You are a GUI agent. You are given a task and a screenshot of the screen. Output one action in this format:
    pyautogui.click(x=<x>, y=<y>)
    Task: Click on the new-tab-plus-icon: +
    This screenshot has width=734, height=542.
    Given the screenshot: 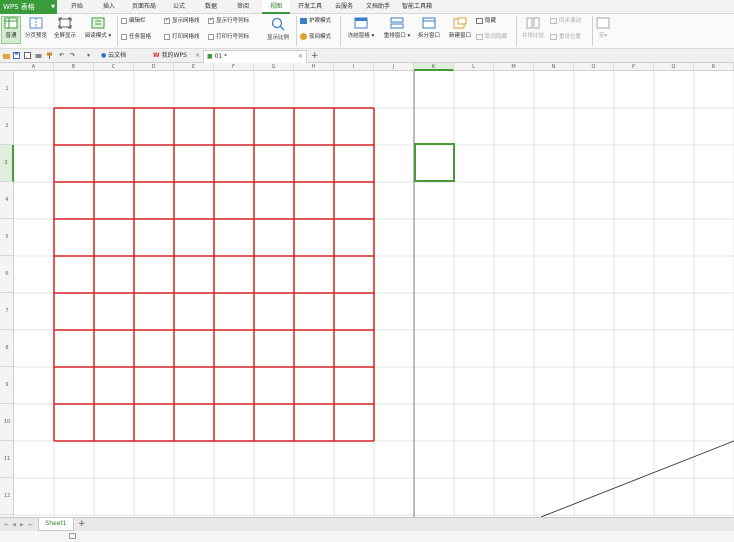 What is the action you would take?
    pyautogui.click(x=315, y=56)
    